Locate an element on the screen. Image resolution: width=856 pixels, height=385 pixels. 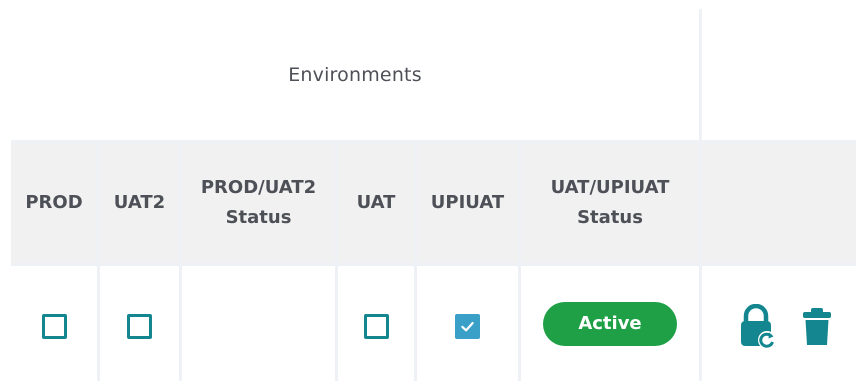
column-header-uat-upiuat-status-label: UAT/UPIUAT Status is located at coordinates (610, 202).